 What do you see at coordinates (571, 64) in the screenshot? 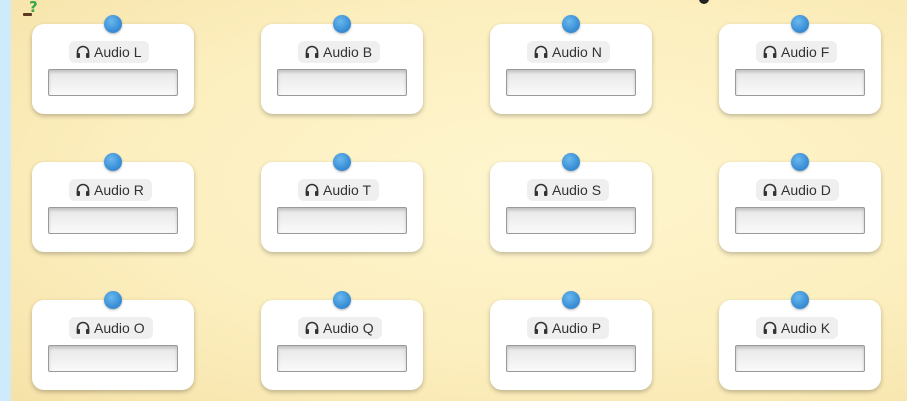
I see `audio-card: Audio N` at bounding box center [571, 64].